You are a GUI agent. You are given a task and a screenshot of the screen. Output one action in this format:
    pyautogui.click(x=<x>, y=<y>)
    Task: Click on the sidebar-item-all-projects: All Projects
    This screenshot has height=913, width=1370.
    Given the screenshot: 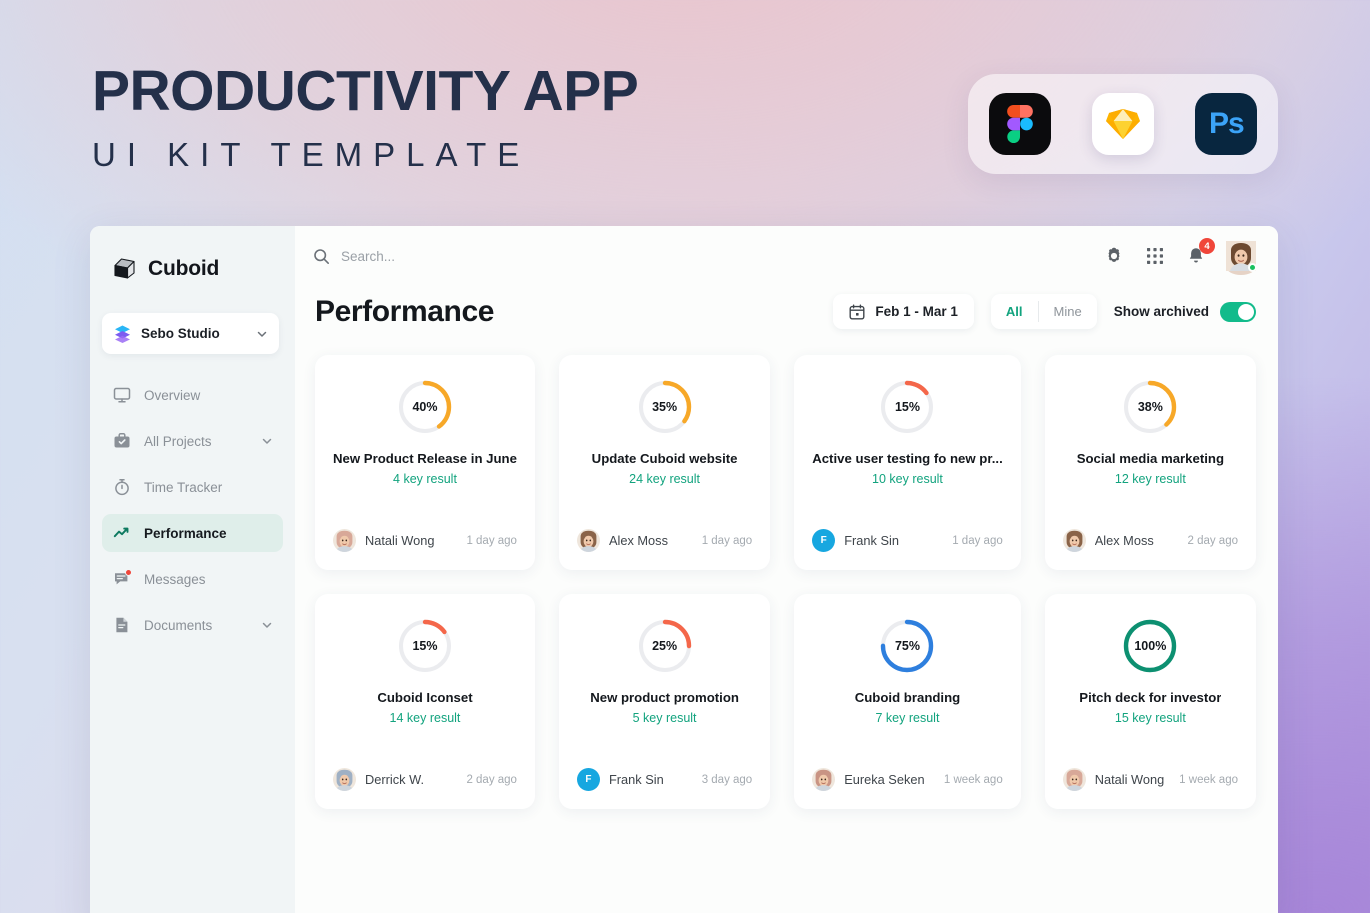 What is the action you would take?
    pyautogui.click(x=192, y=441)
    